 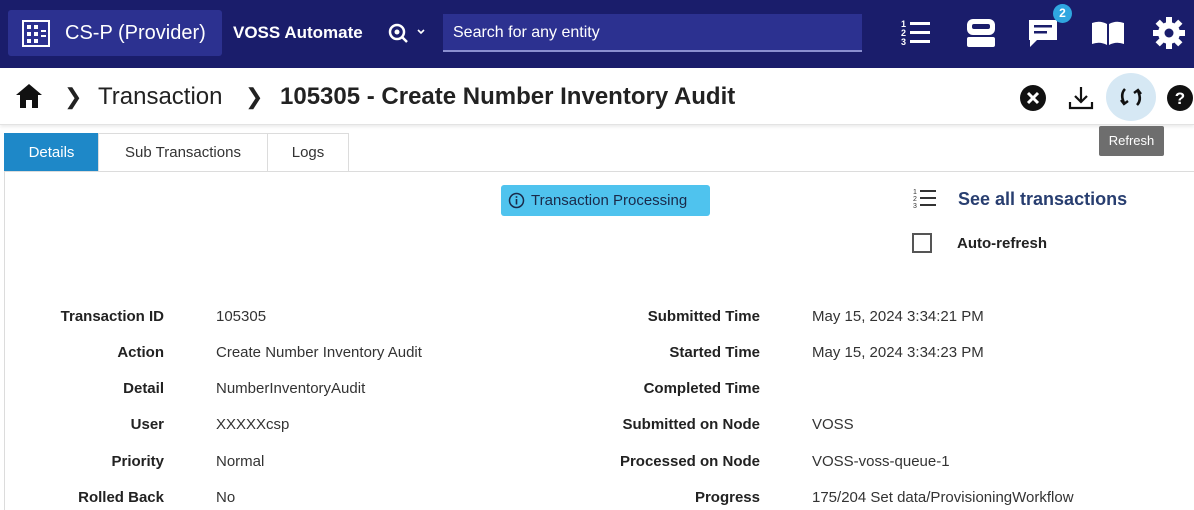 What do you see at coordinates (4, 340) in the screenshot?
I see `panel-border` at bounding box center [4, 340].